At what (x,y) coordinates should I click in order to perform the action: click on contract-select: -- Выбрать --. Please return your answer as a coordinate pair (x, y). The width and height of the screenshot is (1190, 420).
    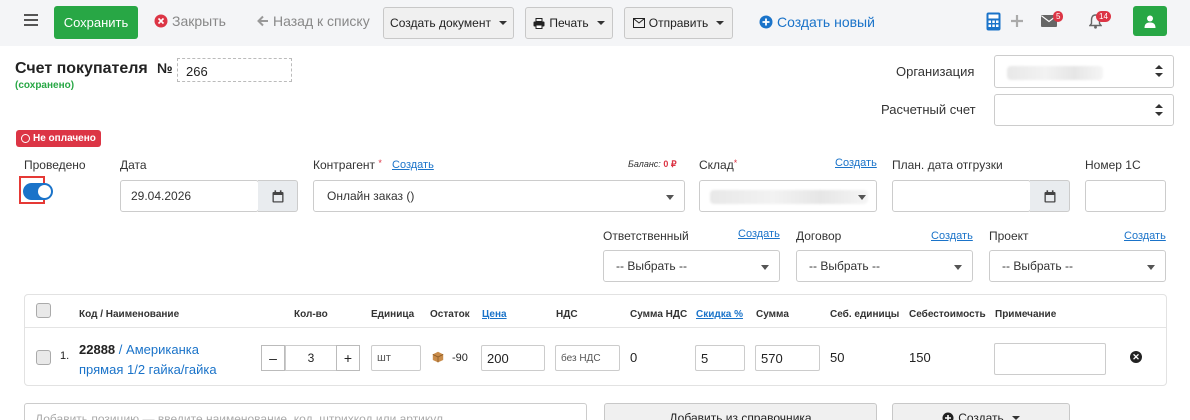
    Looking at the image, I should click on (884, 266).